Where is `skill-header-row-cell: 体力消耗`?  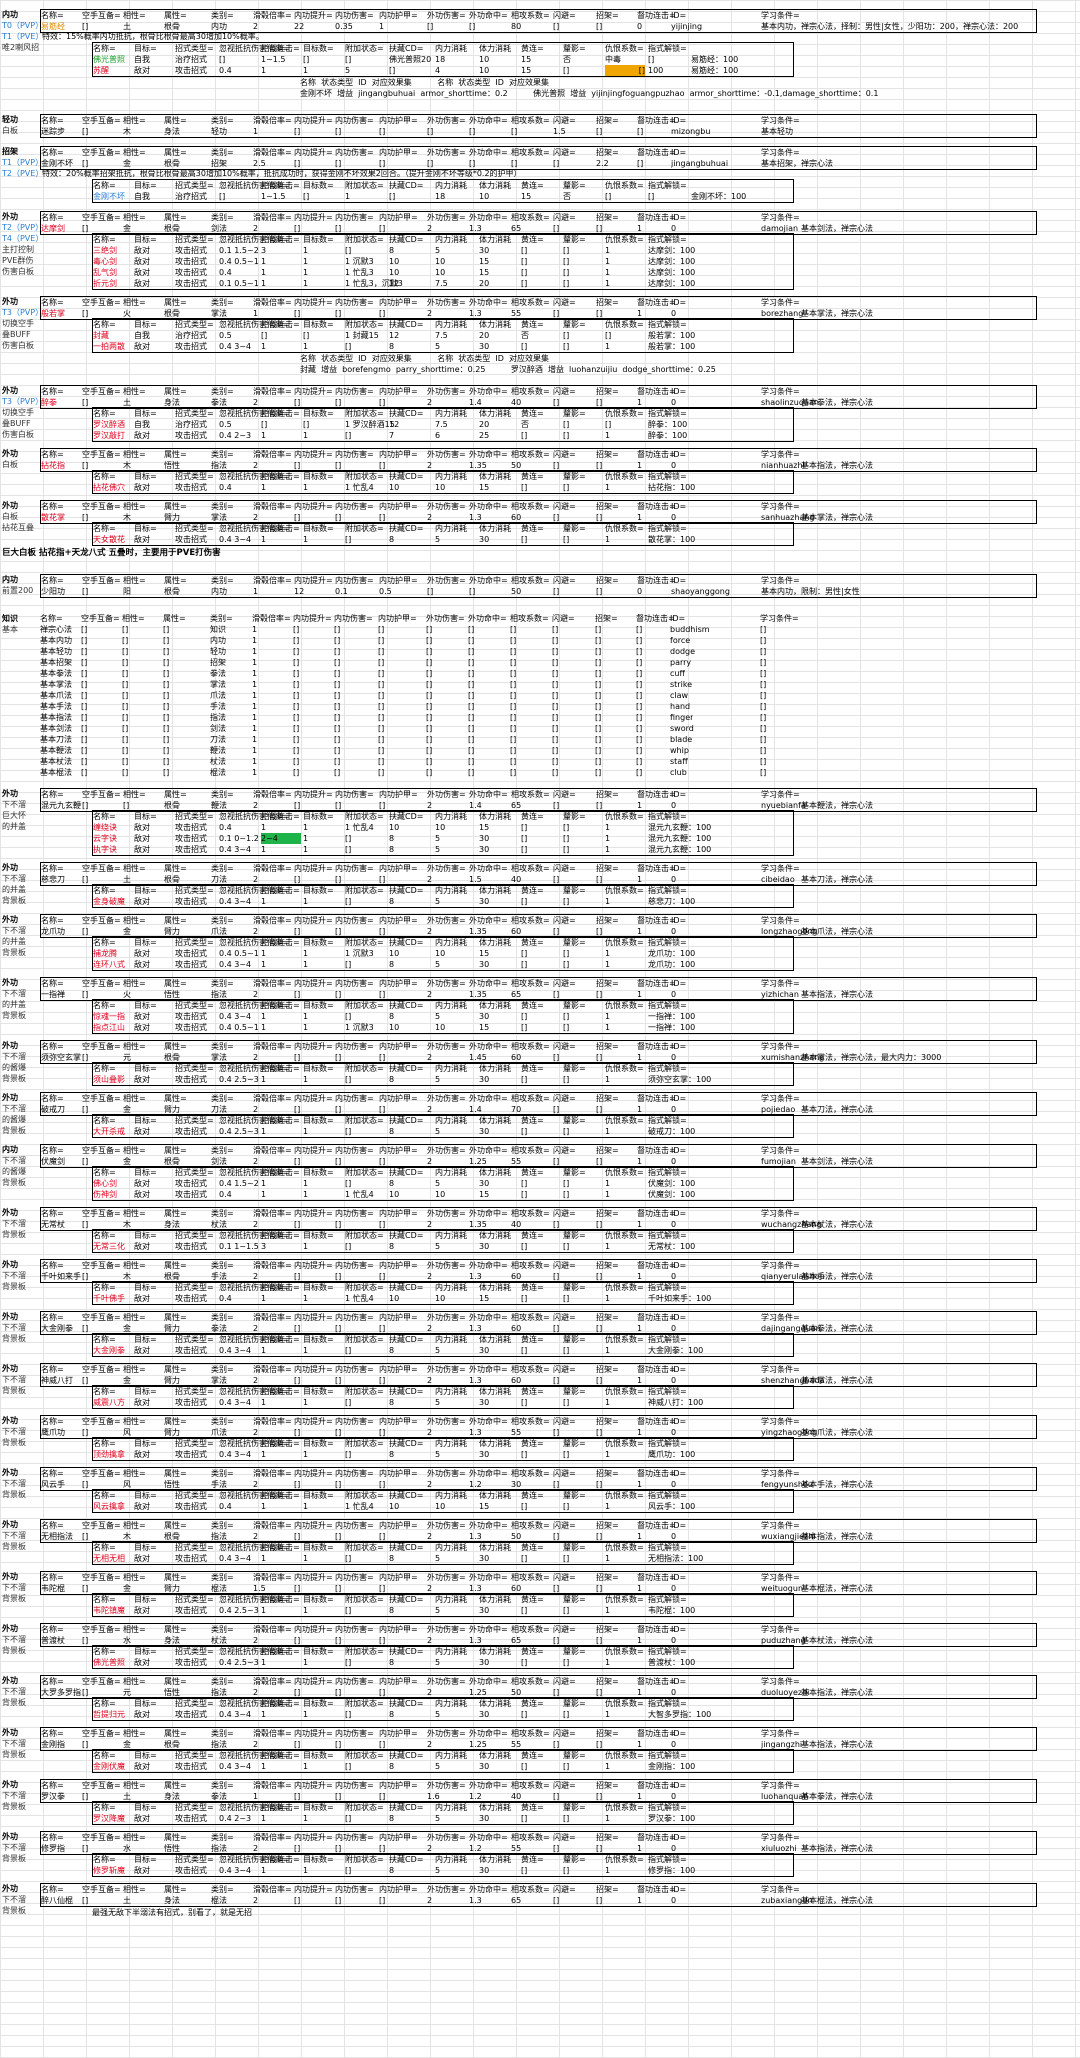
skill-header-row-cell: 体力消耗 is located at coordinates (495, 1599).